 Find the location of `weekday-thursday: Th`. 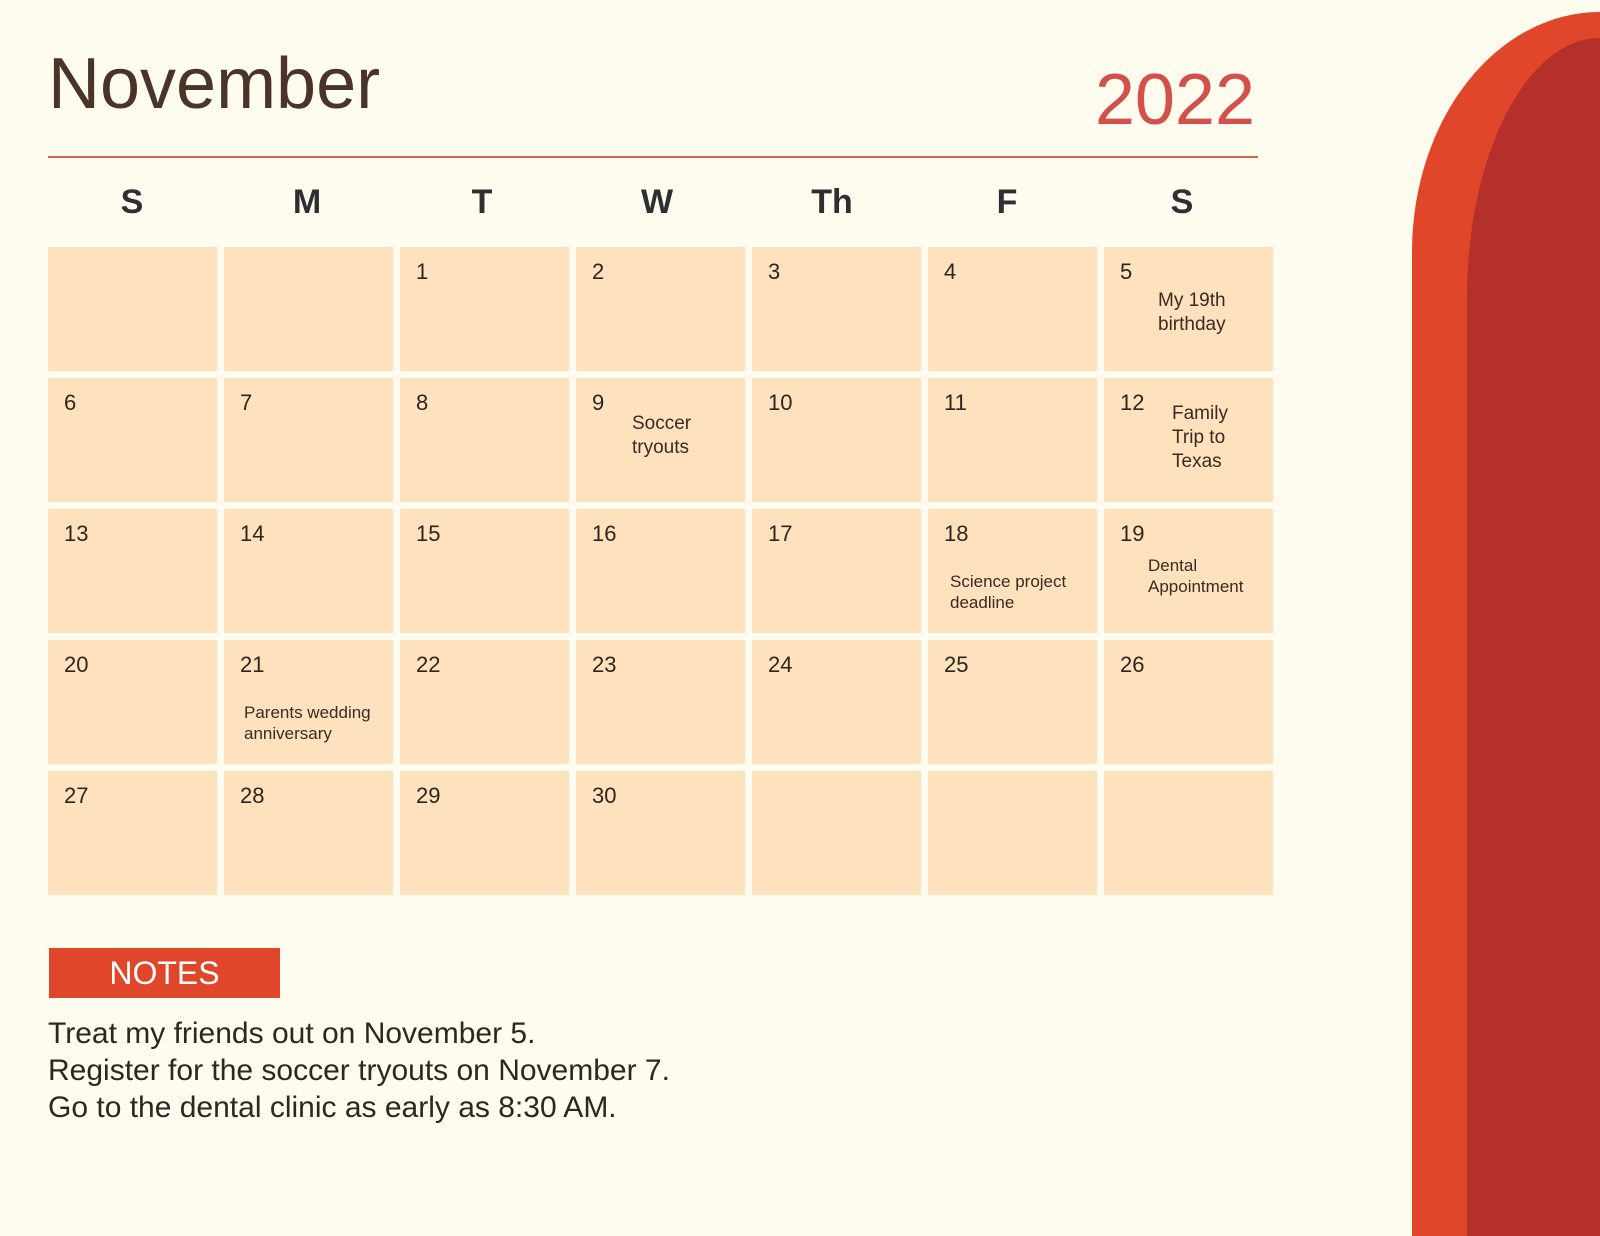

weekday-thursday: Th is located at coordinates (832, 202).